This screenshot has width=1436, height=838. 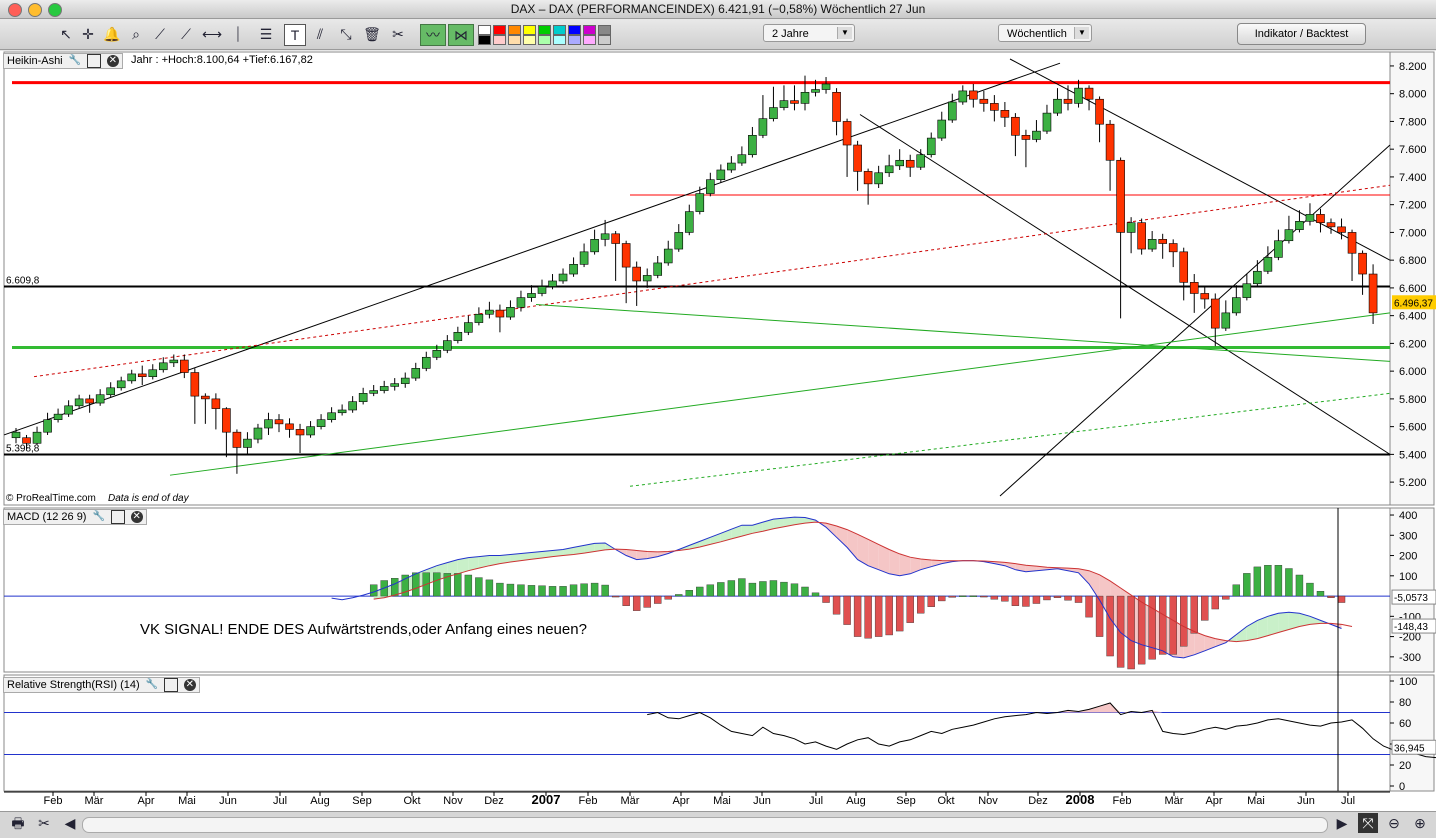 I want to click on zoom-out-icon: ⊖, so click(x=1394, y=823).